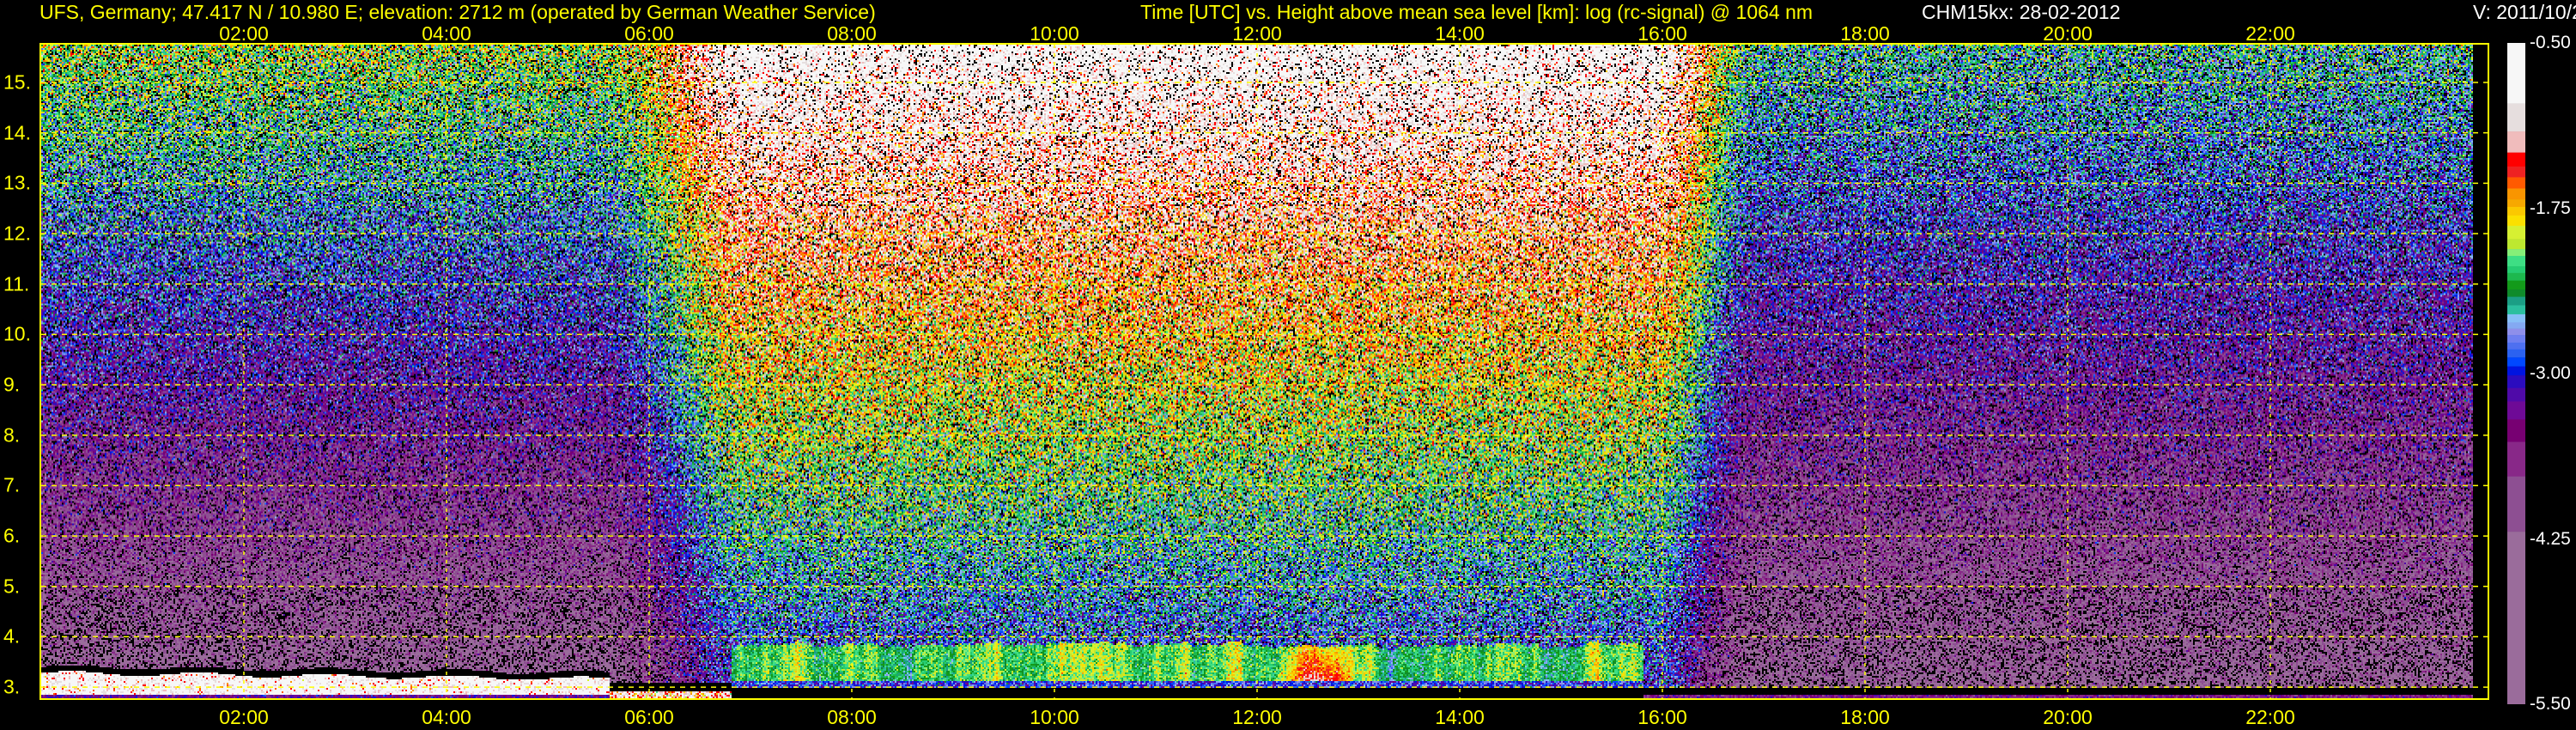 This screenshot has height=730, width=2576. I want to click on x-tick-top: 08:00, so click(852, 33).